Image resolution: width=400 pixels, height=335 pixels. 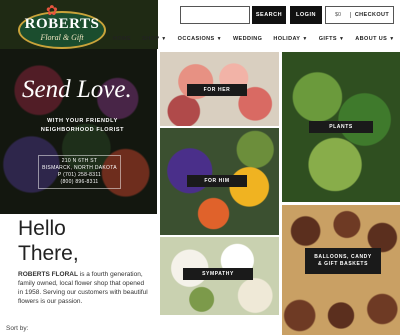 What do you see at coordinates (82, 130) in the screenshot?
I see `hero-subline-2: NEIGHBORHOOD FLORIST` at bounding box center [82, 130].